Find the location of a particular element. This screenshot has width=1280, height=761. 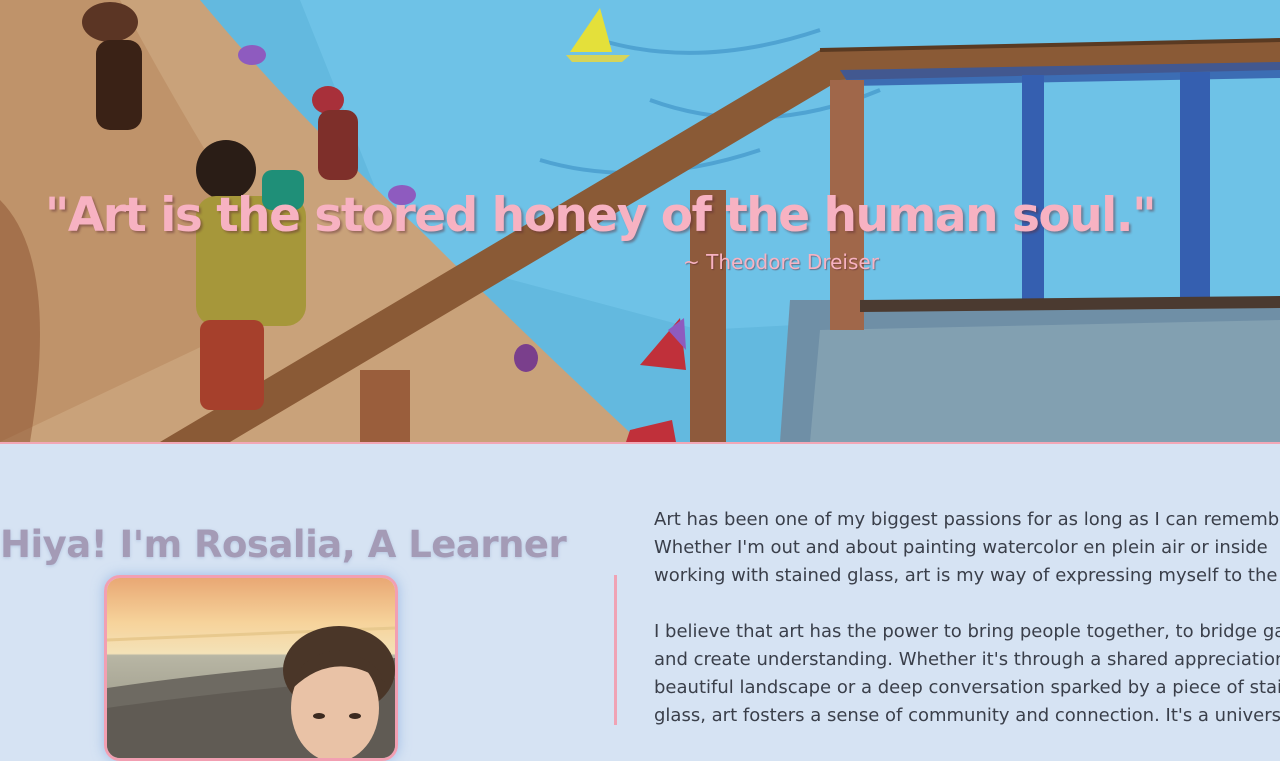

profile-photo is located at coordinates (251, 668).